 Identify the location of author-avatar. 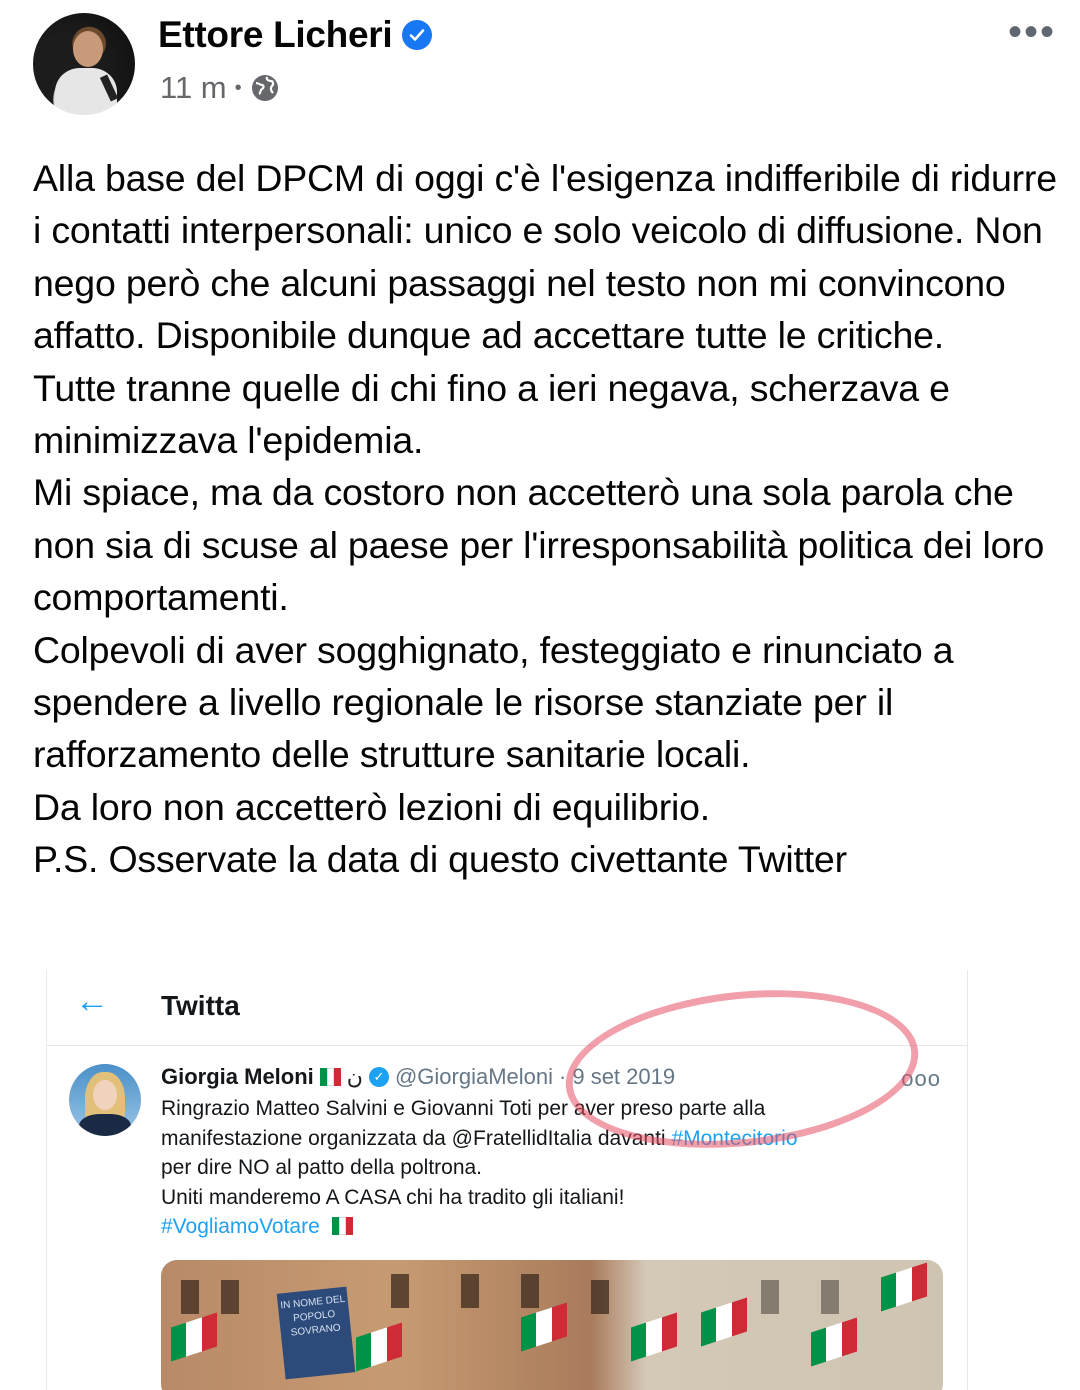
(84, 64).